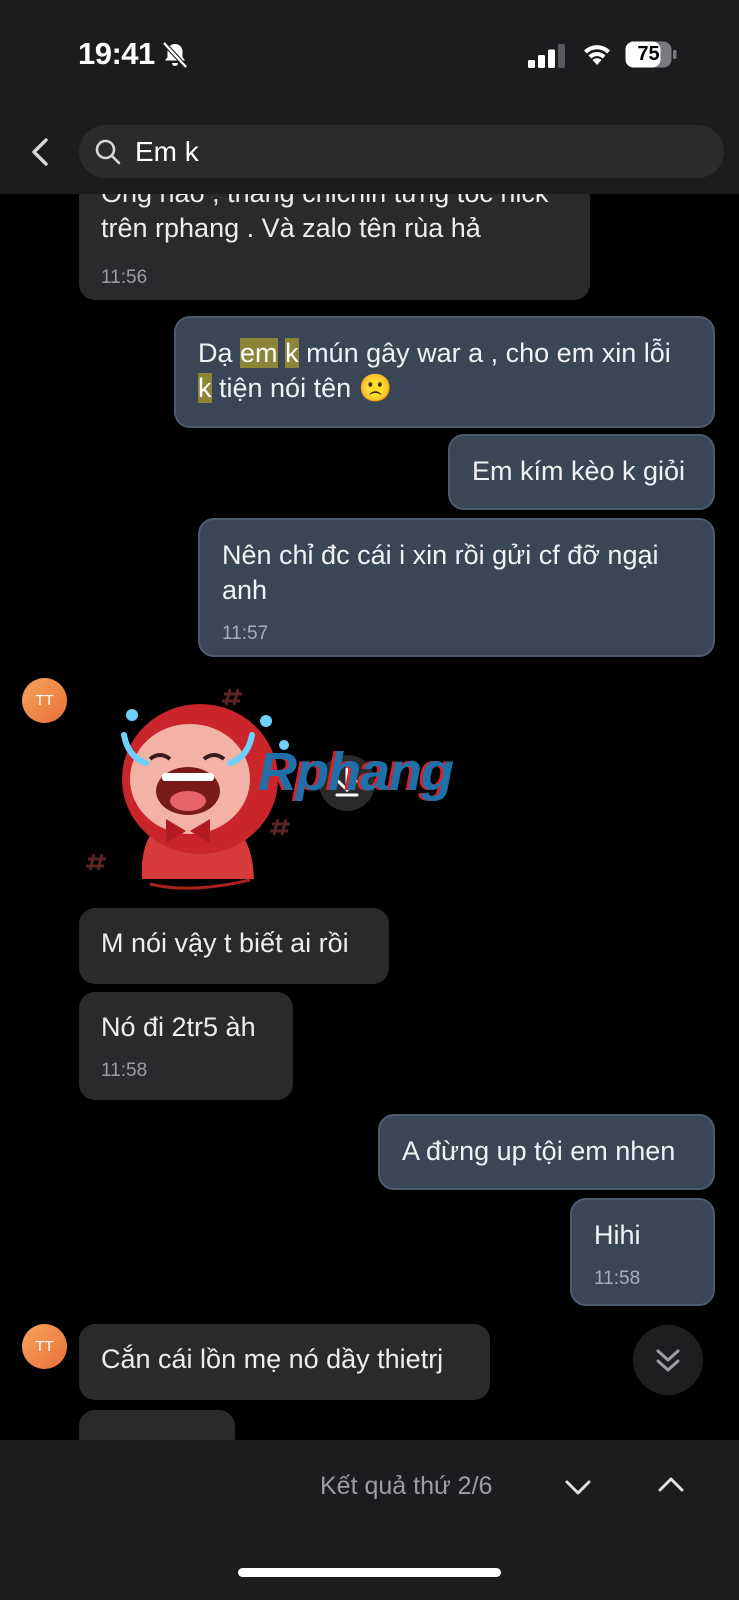 This screenshot has height=1600, width=739. I want to click on double-chevron-down-icon, so click(668, 1360).